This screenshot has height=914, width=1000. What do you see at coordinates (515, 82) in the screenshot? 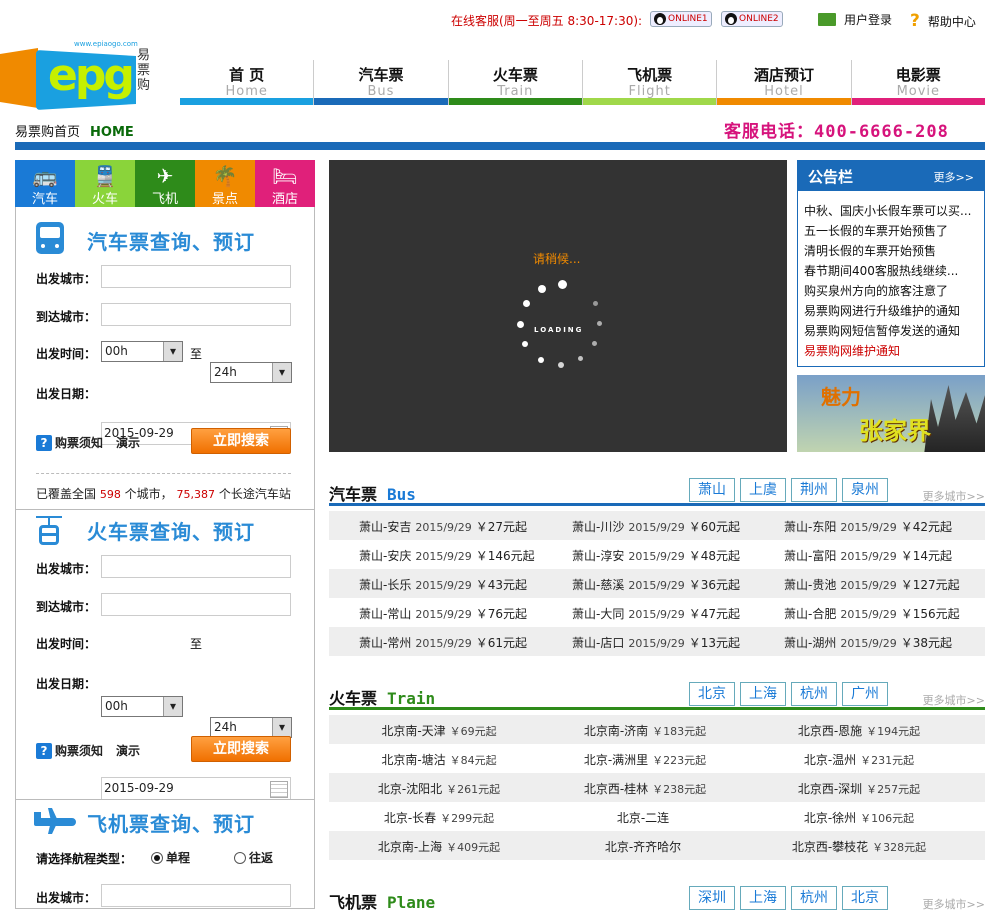
I see `nav-train: 火车票 Train` at bounding box center [515, 82].